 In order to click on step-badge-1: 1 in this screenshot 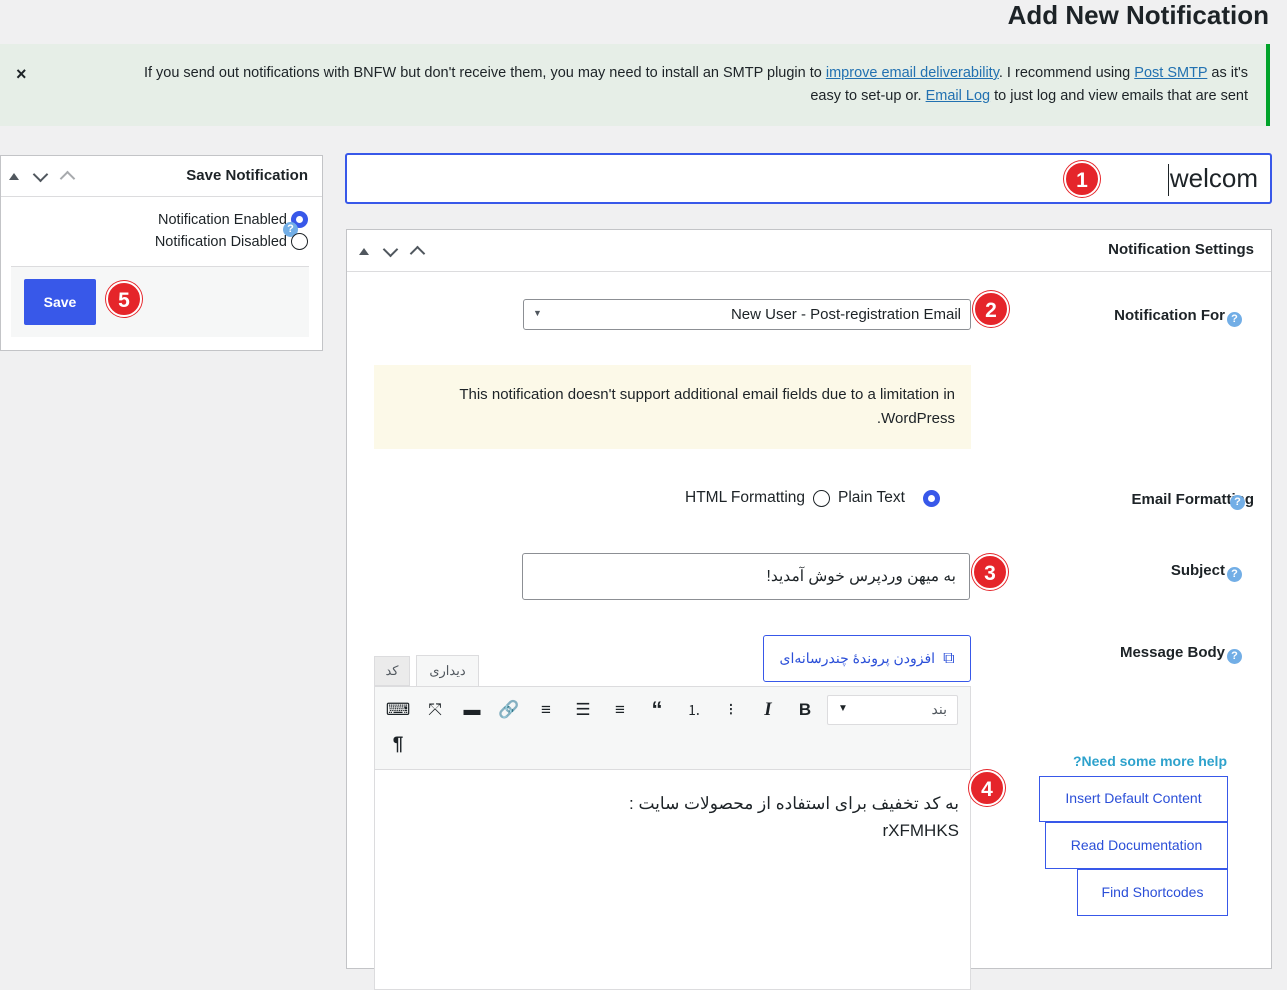, I will do `click(1082, 179)`.